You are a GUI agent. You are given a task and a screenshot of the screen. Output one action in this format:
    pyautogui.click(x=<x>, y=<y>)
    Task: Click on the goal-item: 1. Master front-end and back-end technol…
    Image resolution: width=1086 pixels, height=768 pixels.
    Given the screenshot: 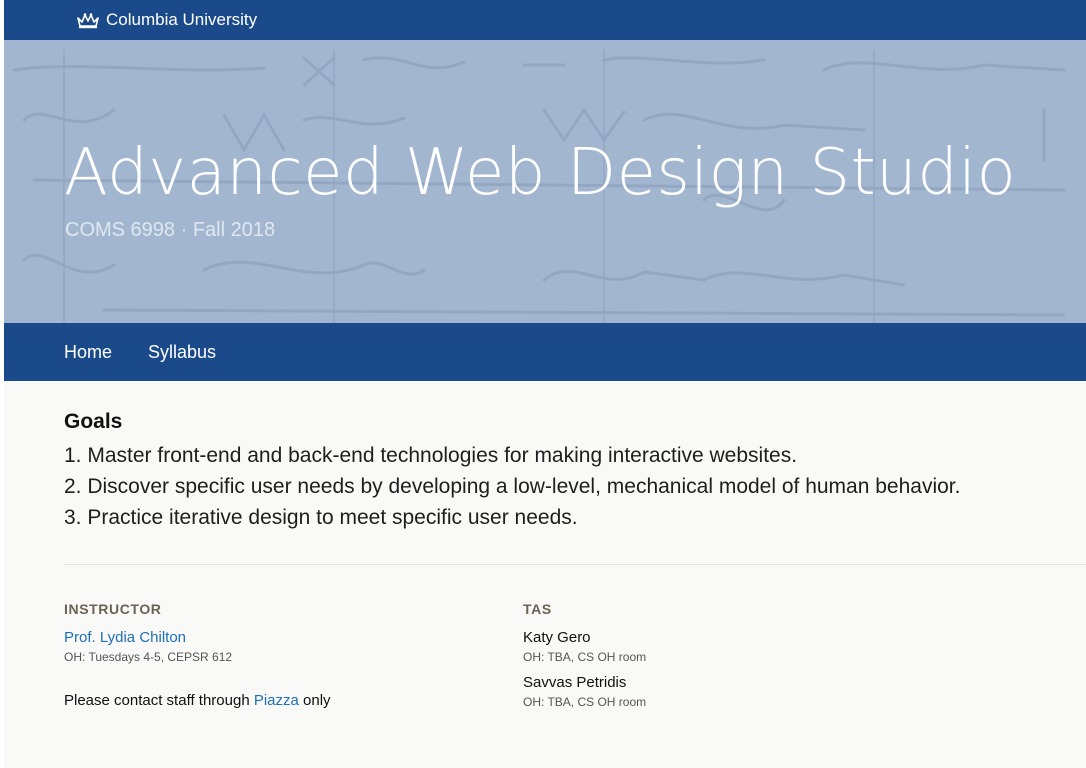 What is the action you would take?
    pyautogui.click(x=431, y=455)
    